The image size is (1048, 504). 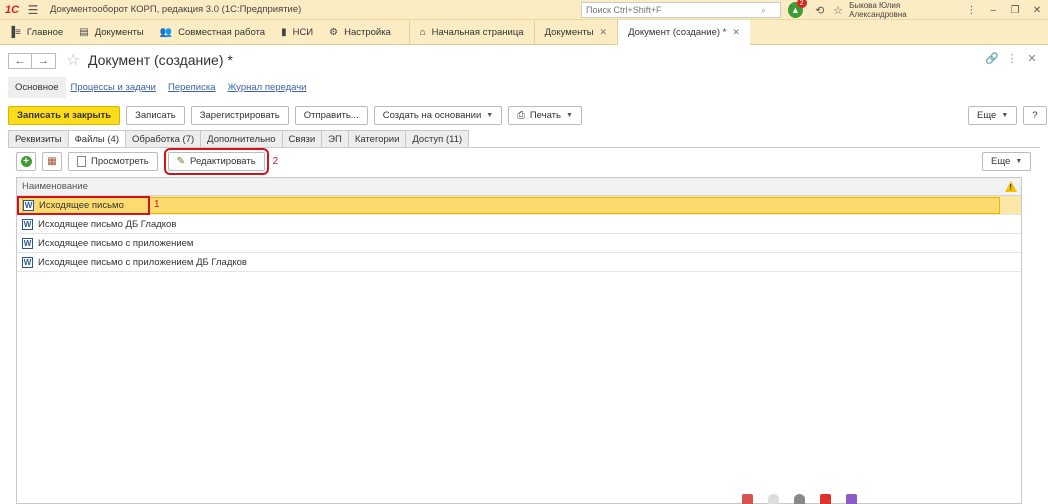 I want to click on tab-label: Документы, so click(x=569, y=32).